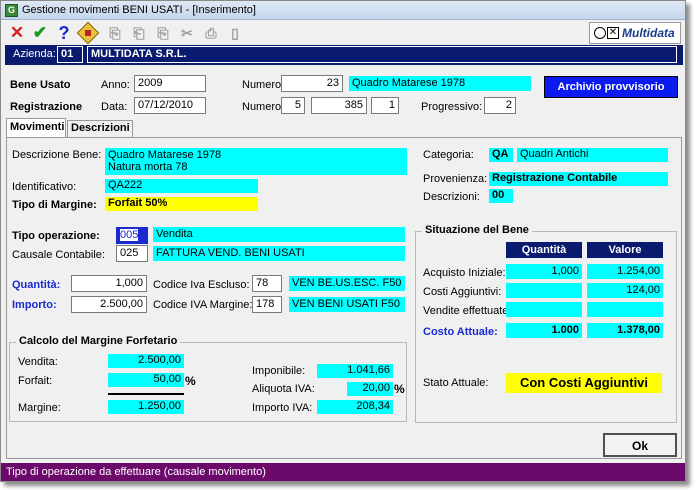 This screenshot has width=696, height=490. I want to click on vendite-valore, so click(625, 309).